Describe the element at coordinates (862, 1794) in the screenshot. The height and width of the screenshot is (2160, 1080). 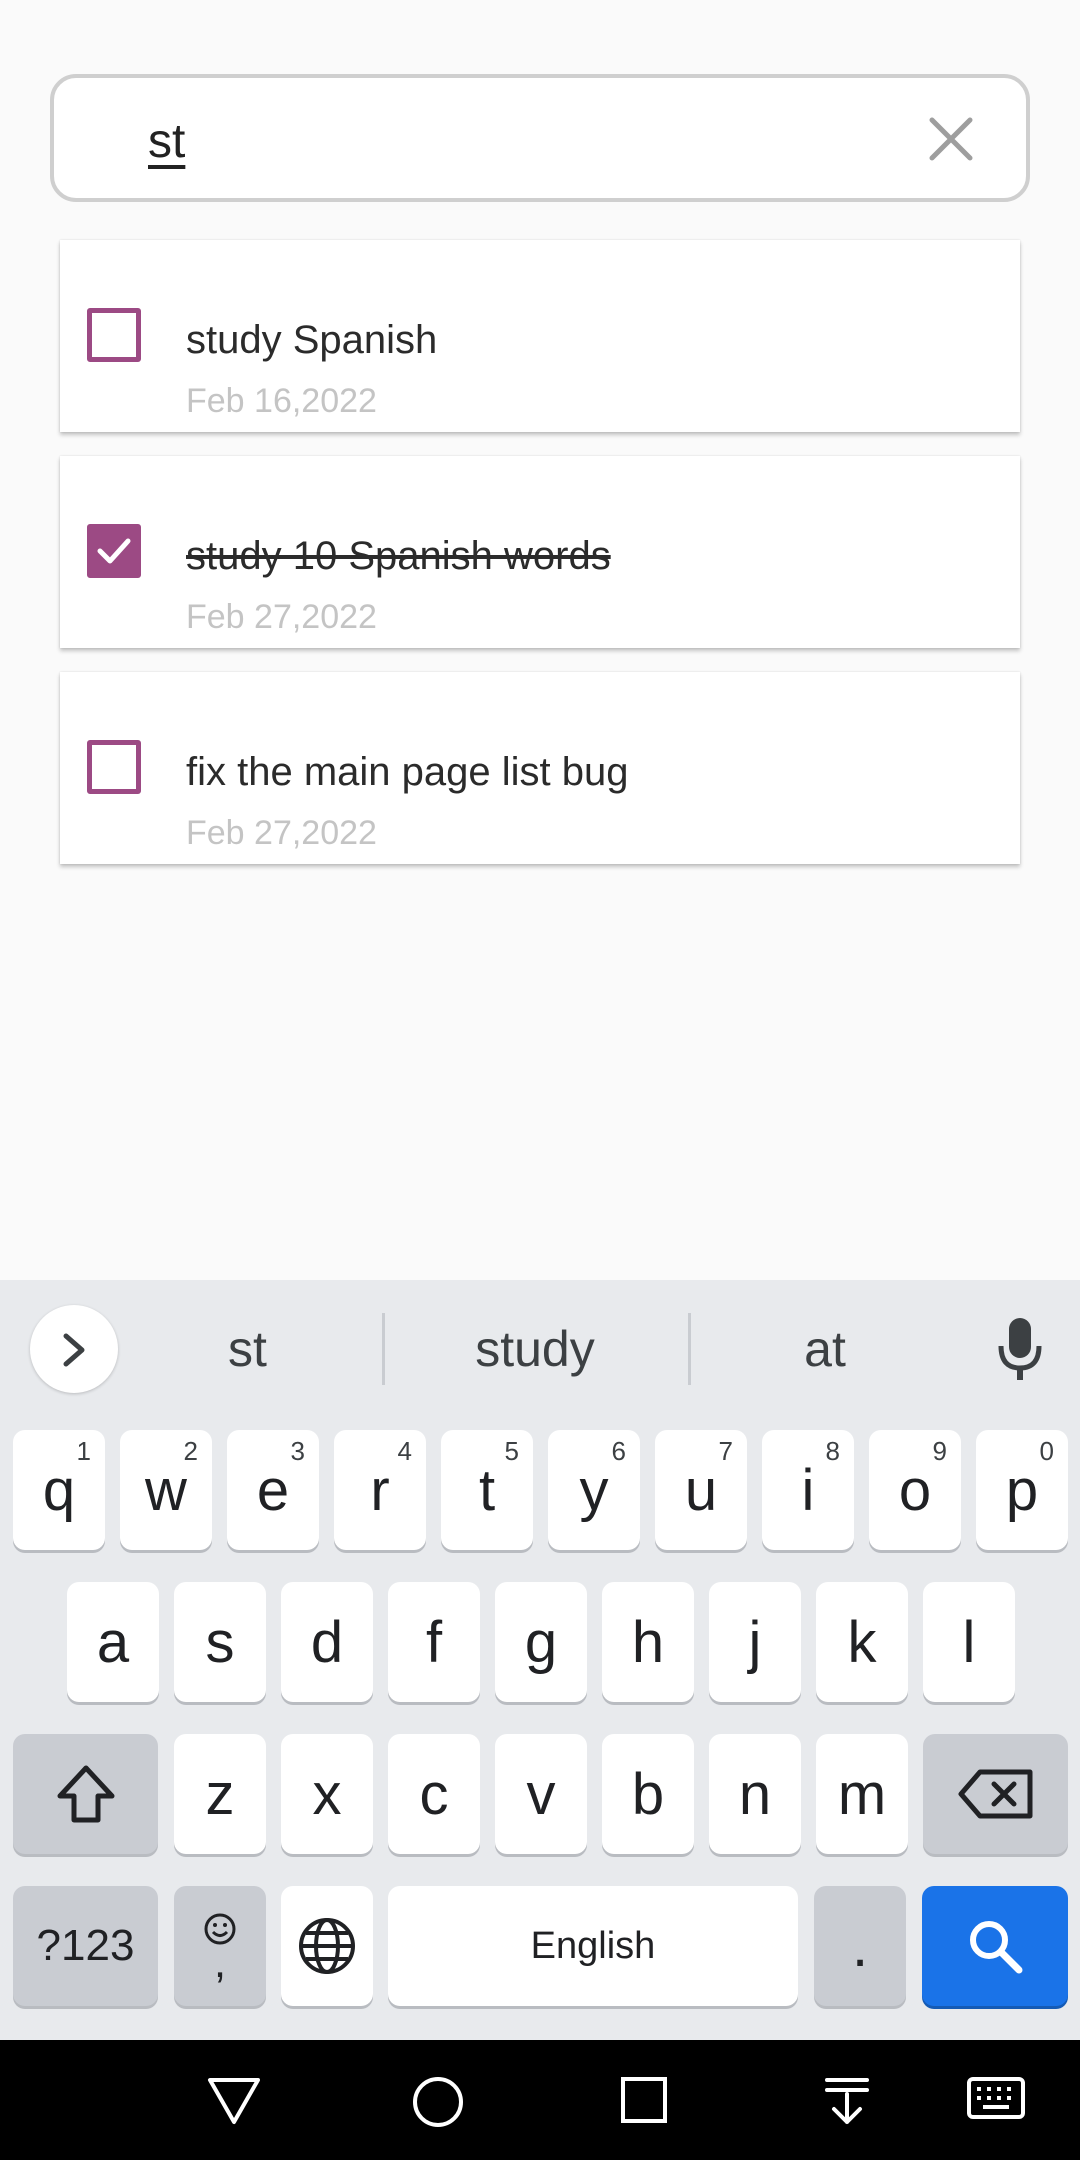
I see `key-m: m` at that location.